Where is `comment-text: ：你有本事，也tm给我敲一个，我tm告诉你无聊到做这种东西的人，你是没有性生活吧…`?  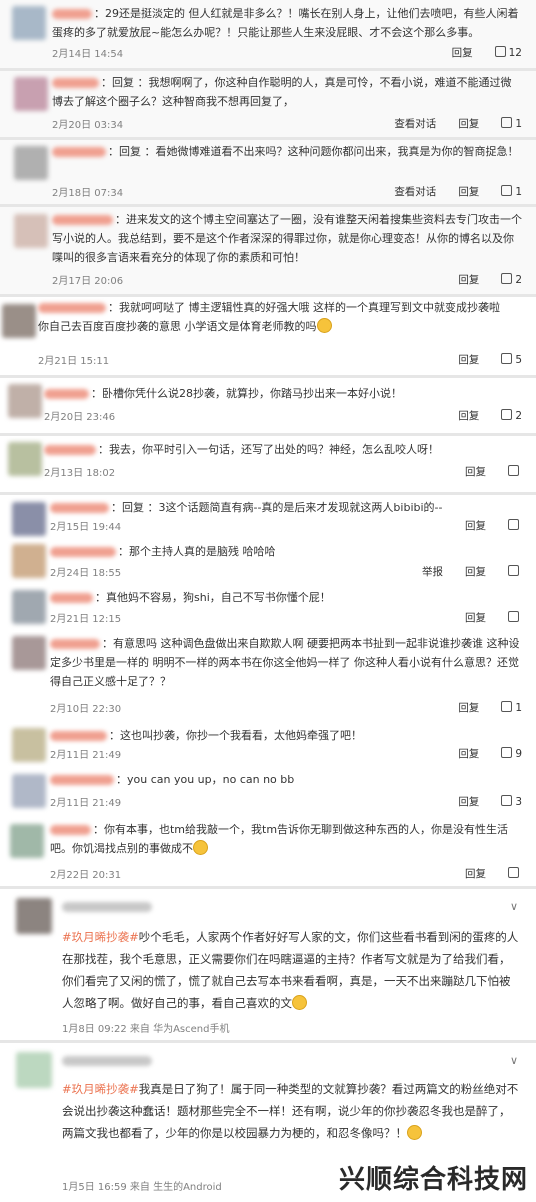 comment-text: ：你有本事，也tm给我敲一个，我tm告诉你无聊到做这种东西的人，你是没有性生活吧… is located at coordinates (288, 839).